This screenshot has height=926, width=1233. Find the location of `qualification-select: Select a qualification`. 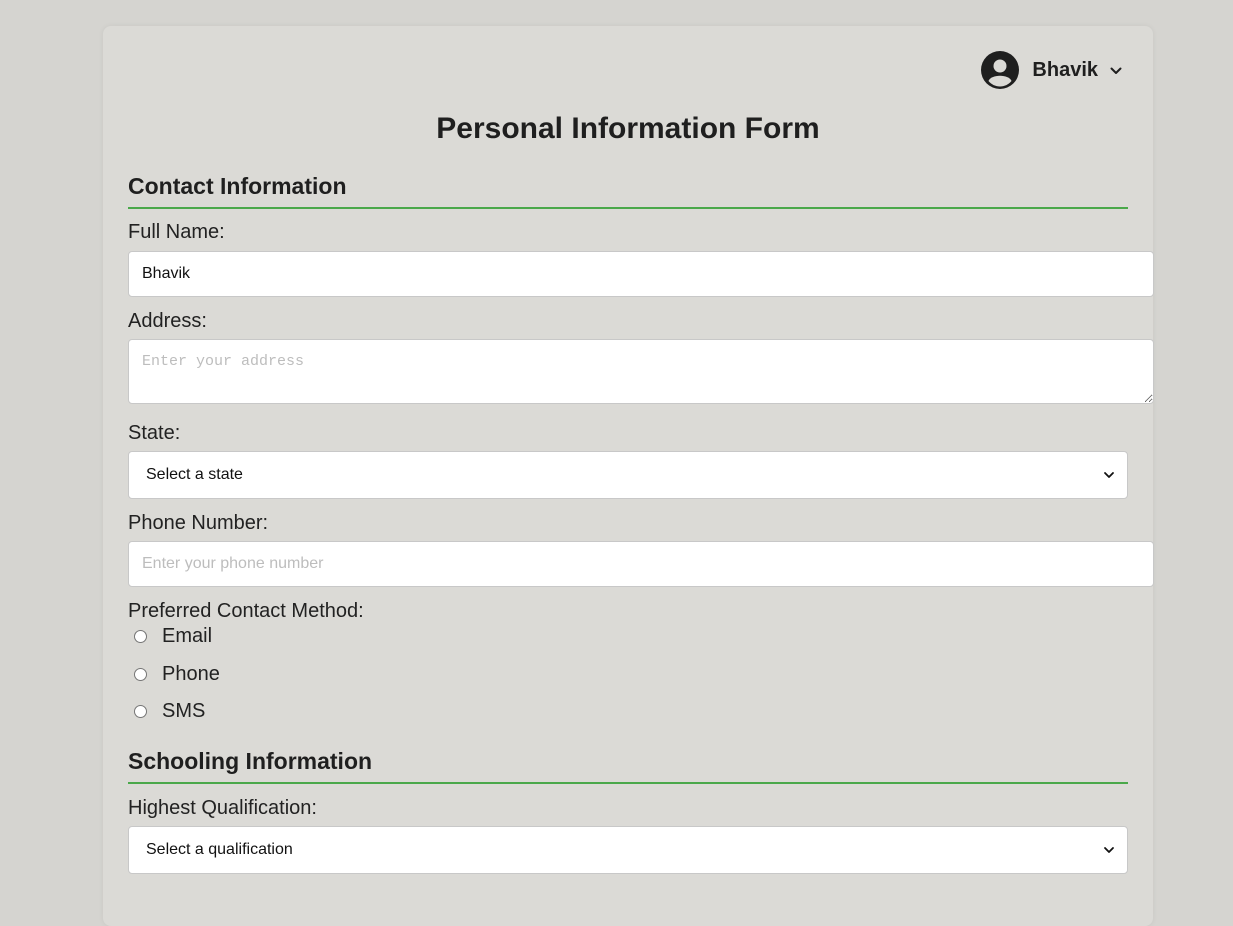

qualification-select: Select a qualification is located at coordinates (628, 850).